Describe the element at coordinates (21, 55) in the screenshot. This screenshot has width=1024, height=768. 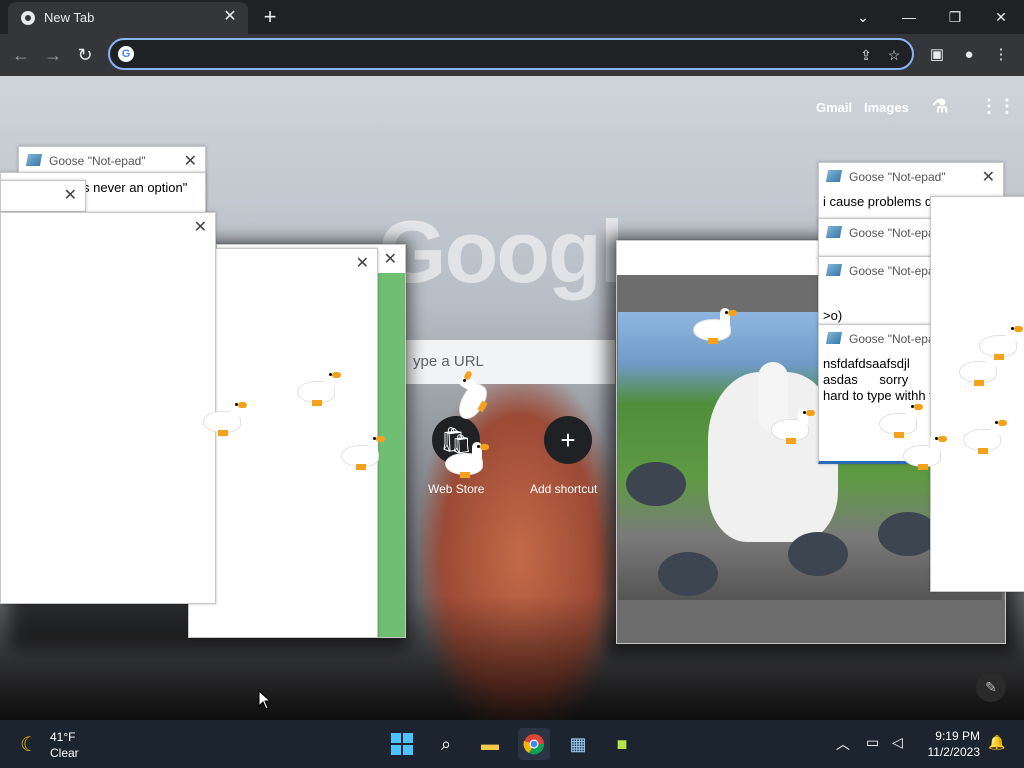
I see `back-icon: ←` at that location.